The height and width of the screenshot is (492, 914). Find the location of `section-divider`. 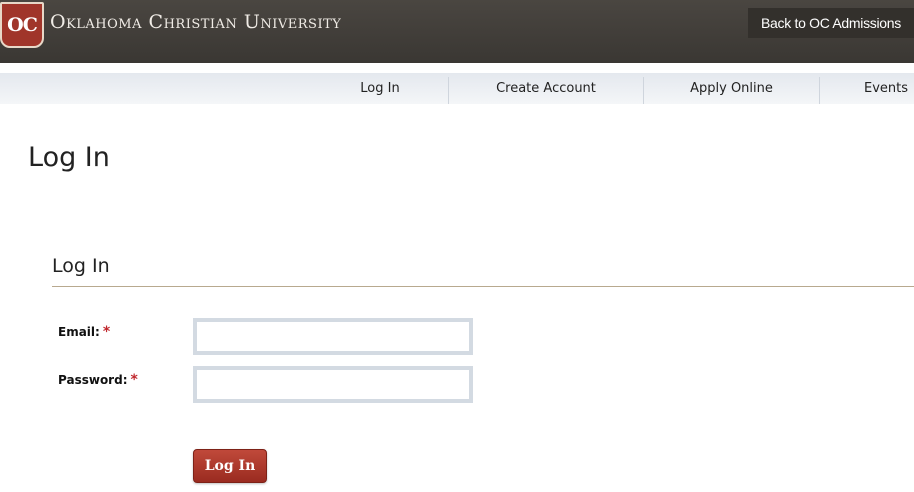

section-divider is located at coordinates (483, 286).